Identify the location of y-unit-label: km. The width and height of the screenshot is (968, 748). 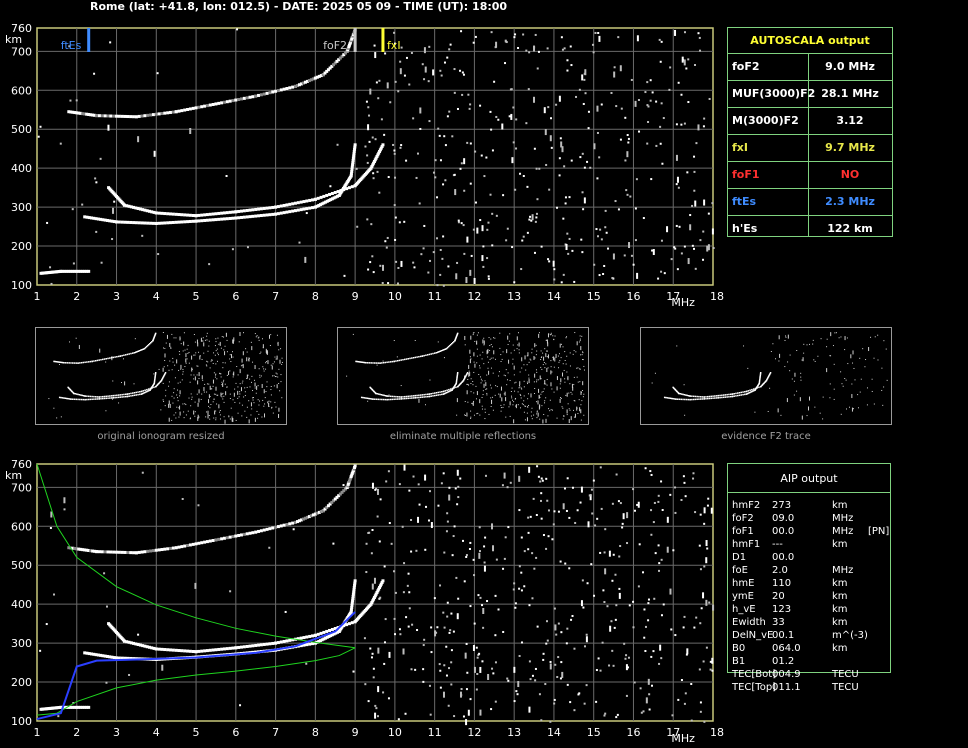
(13, 39).